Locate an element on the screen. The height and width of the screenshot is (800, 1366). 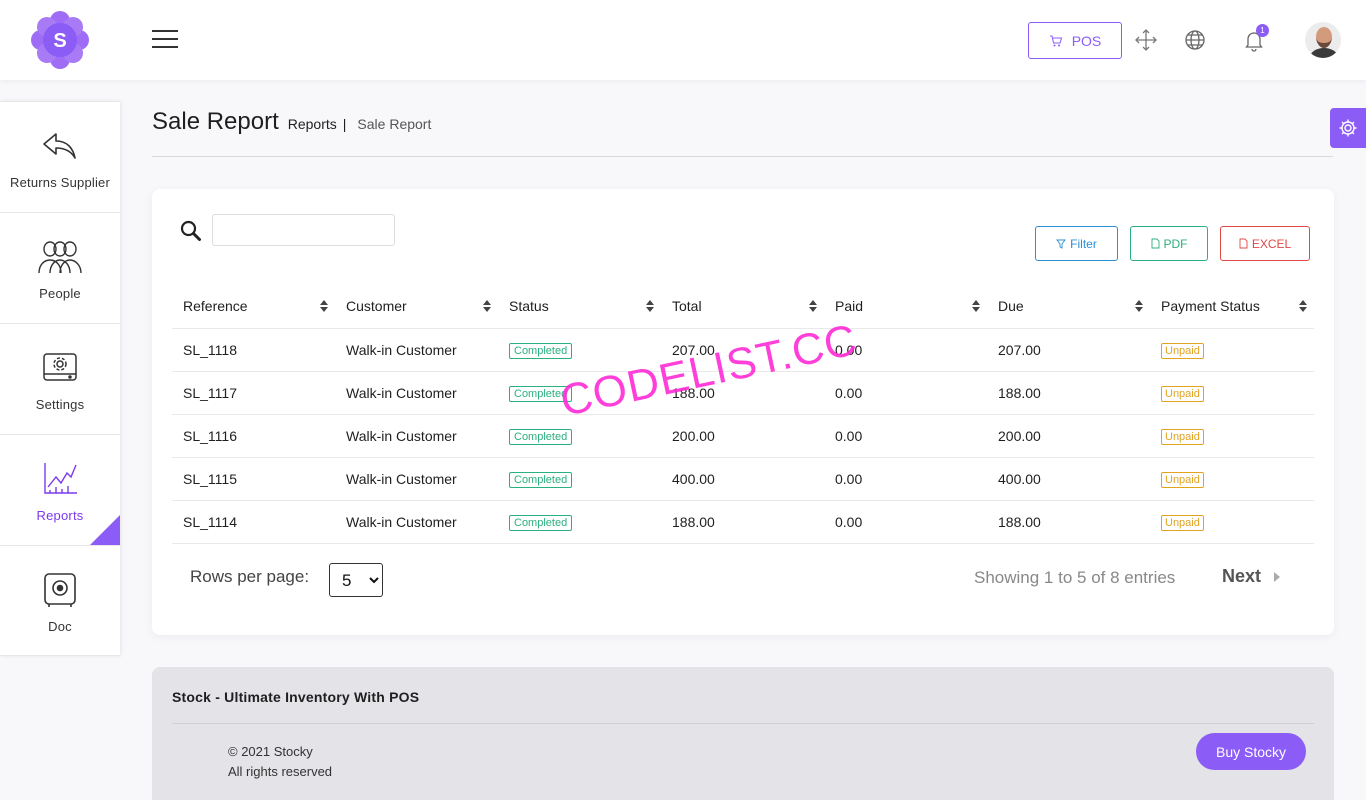
breadcrumb-parent: Reports is located at coordinates (312, 124).